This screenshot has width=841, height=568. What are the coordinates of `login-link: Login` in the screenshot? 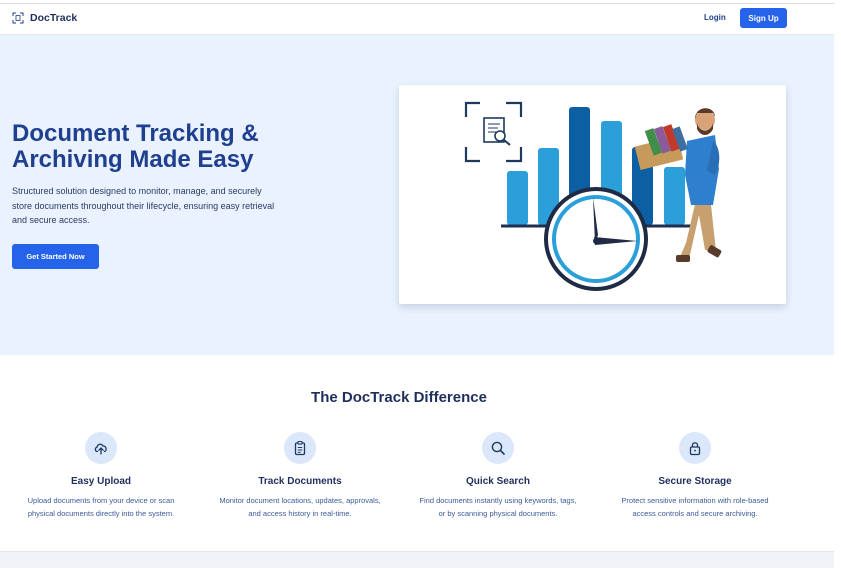 It's located at (715, 17).